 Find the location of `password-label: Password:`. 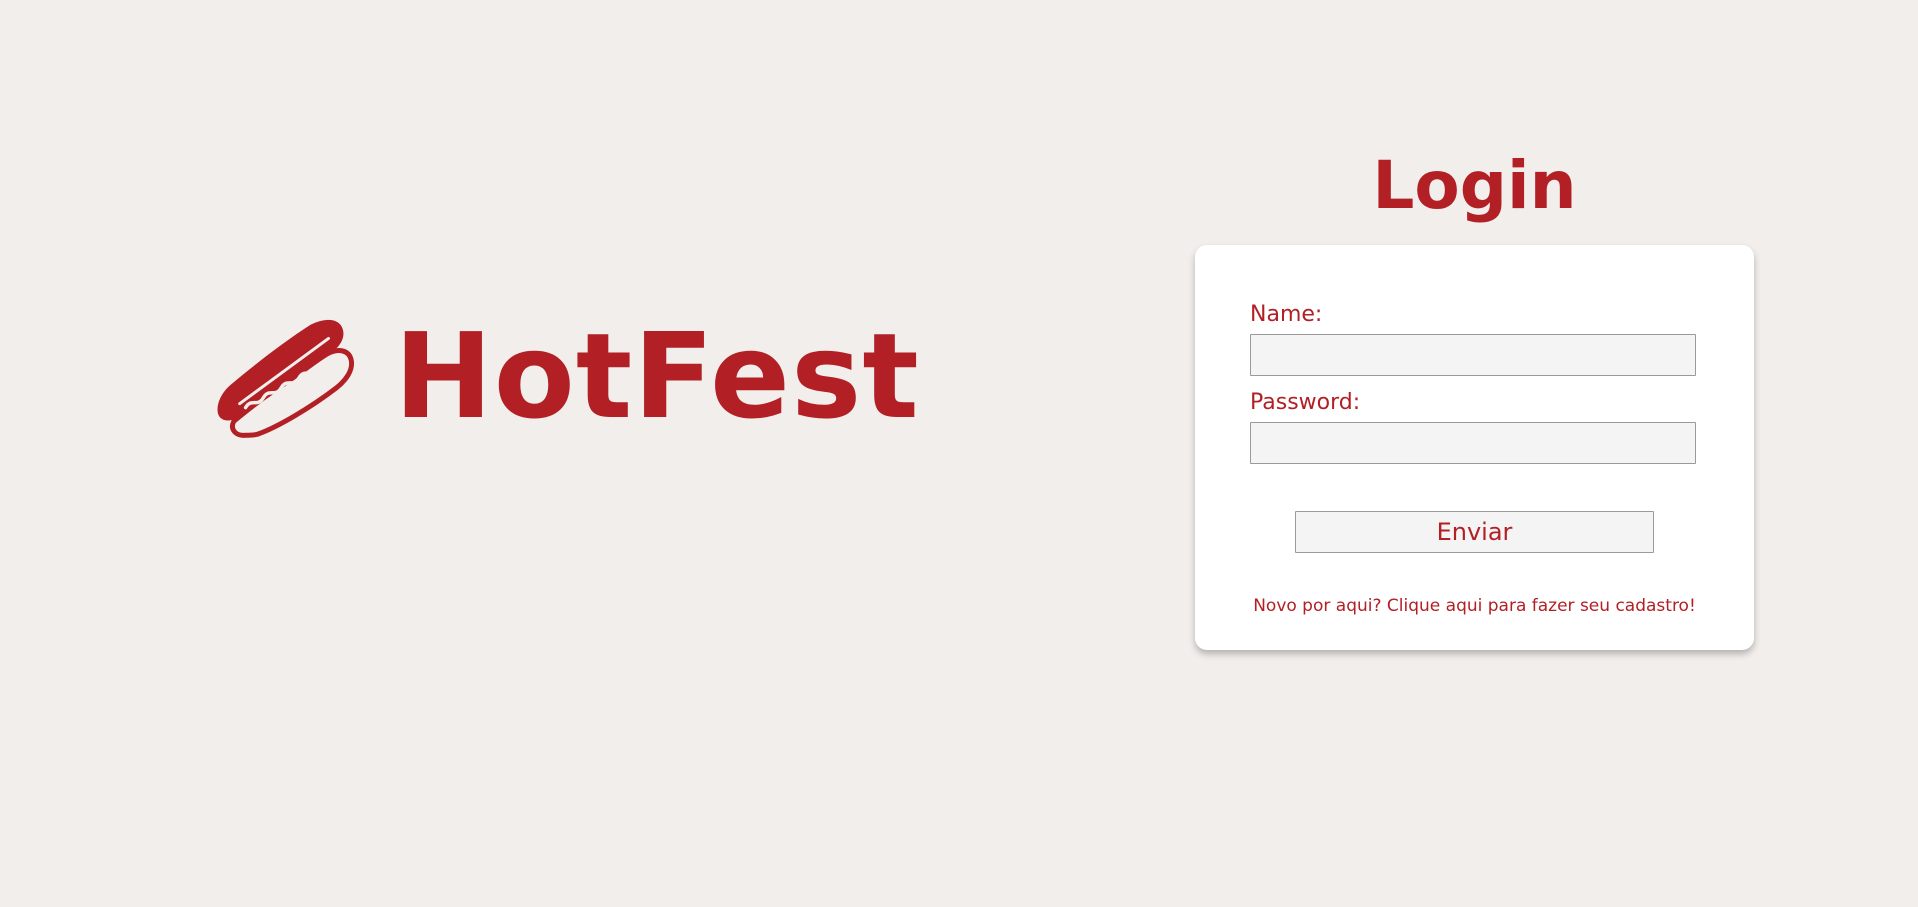

password-label: Password: is located at coordinates (1305, 402).